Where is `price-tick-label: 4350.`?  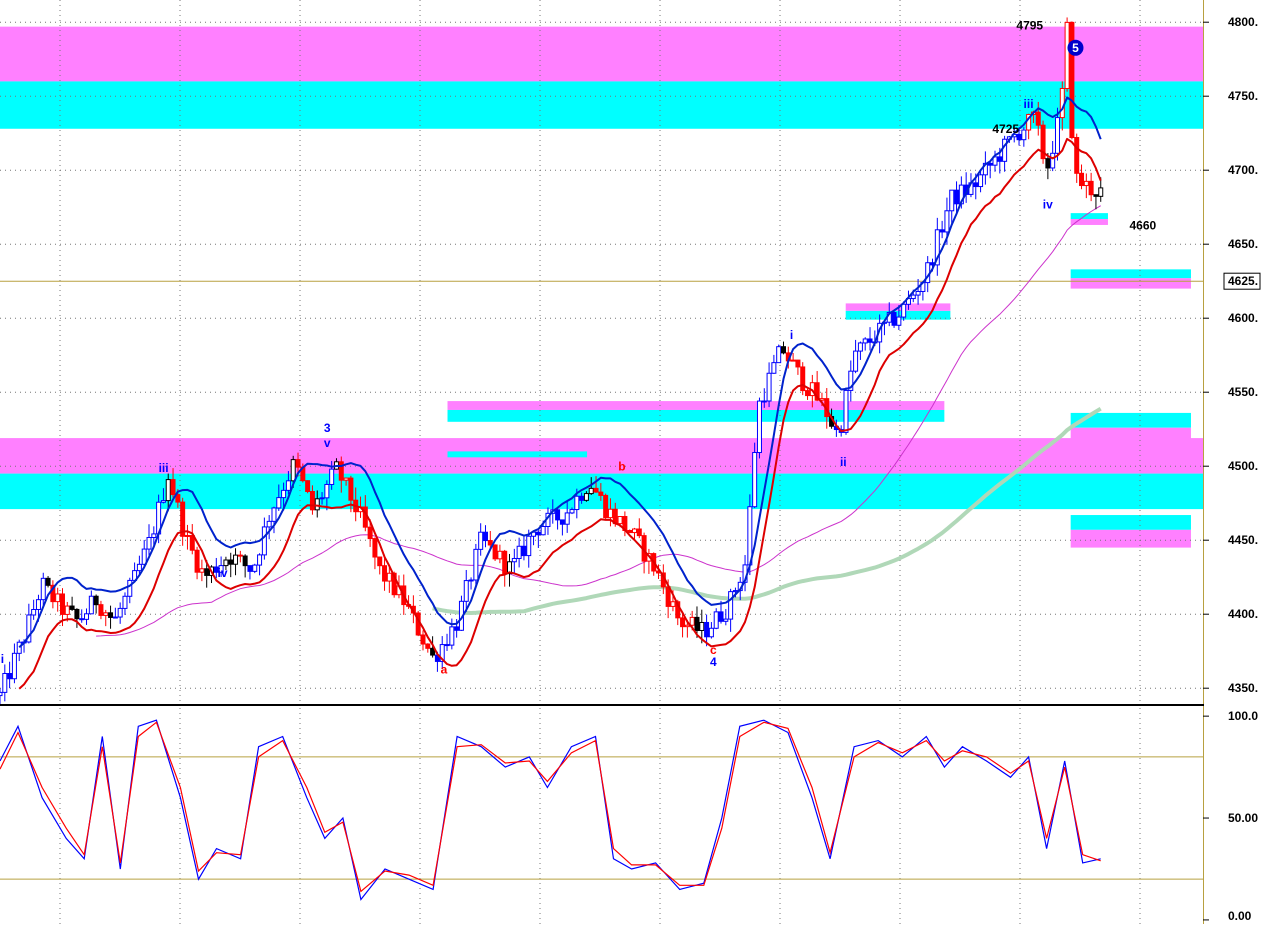
price-tick-label: 4350. is located at coordinates (1243, 688).